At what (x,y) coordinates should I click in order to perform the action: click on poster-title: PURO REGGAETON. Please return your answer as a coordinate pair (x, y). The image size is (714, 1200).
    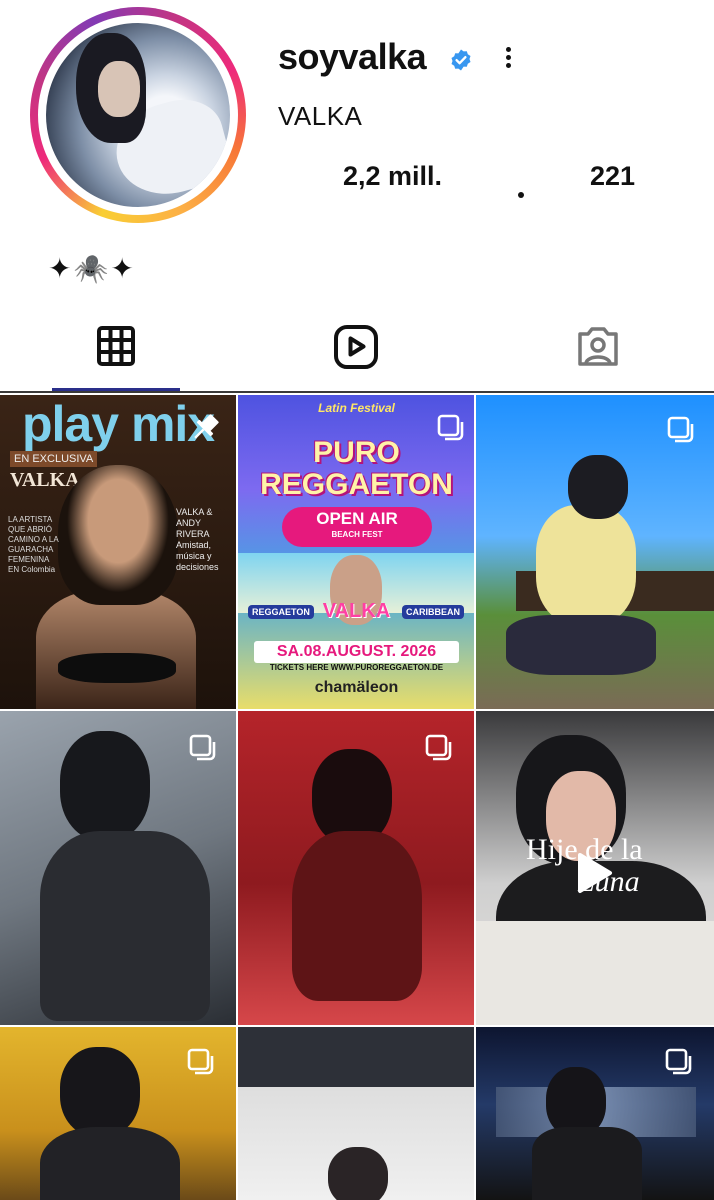
    Looking at the image, I should click on (356, 468).